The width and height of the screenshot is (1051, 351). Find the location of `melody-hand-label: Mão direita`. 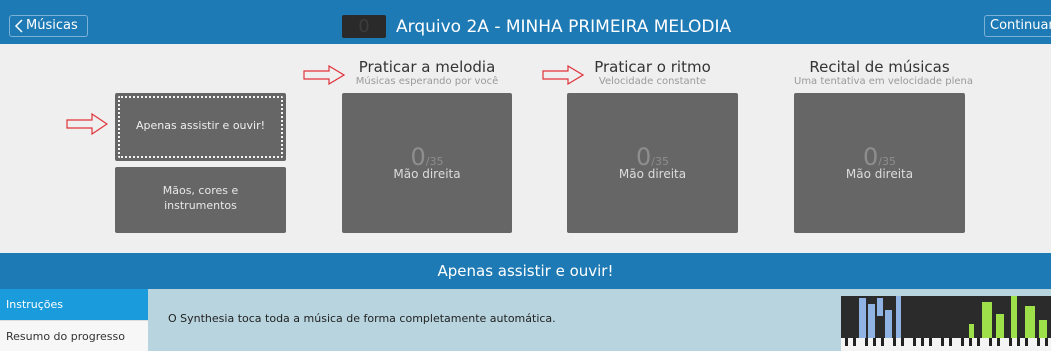

melody-hand-label: Mão direita is located at coordinates (427, 174).